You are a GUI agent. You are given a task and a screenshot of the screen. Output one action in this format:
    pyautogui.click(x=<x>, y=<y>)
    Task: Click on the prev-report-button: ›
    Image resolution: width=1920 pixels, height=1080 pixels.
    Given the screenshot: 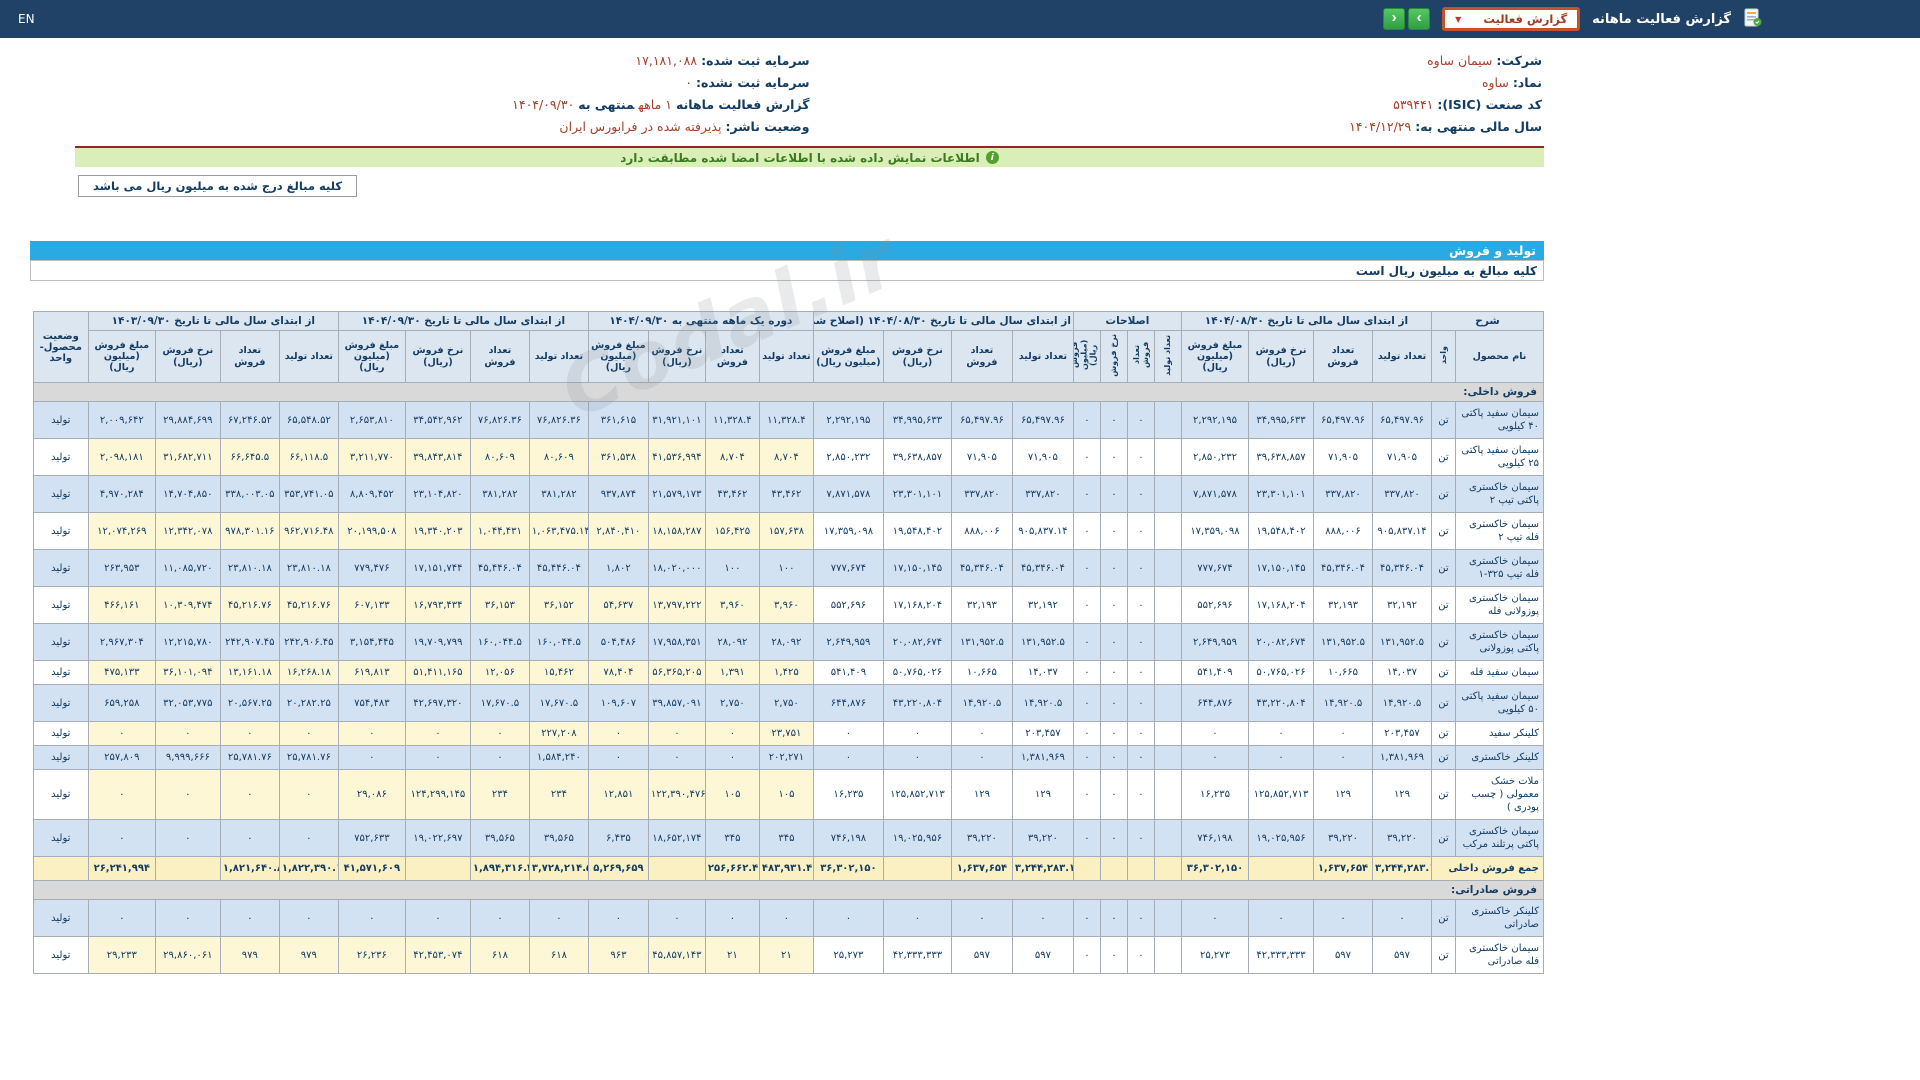 What is the action you would take?
    pyautogui.click(x=1394, y=19)
    